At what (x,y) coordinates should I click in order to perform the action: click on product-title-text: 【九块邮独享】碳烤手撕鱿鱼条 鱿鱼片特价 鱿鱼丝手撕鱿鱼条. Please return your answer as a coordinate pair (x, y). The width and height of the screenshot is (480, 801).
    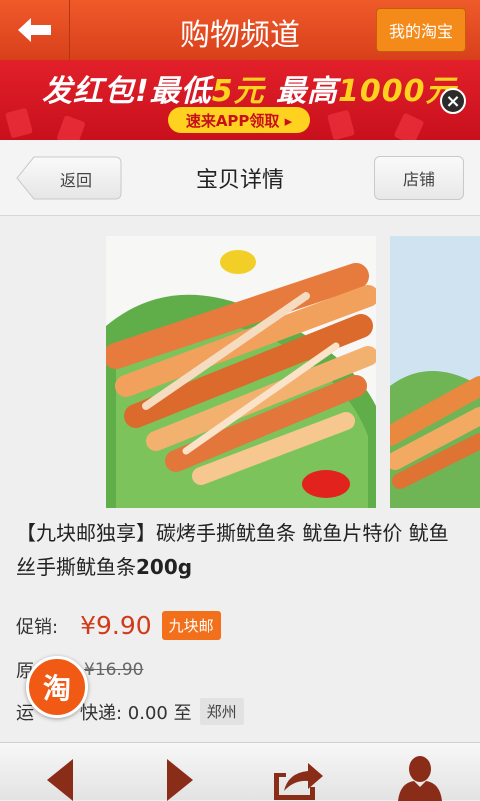
    Looking at the image, I should click on (232, 550).